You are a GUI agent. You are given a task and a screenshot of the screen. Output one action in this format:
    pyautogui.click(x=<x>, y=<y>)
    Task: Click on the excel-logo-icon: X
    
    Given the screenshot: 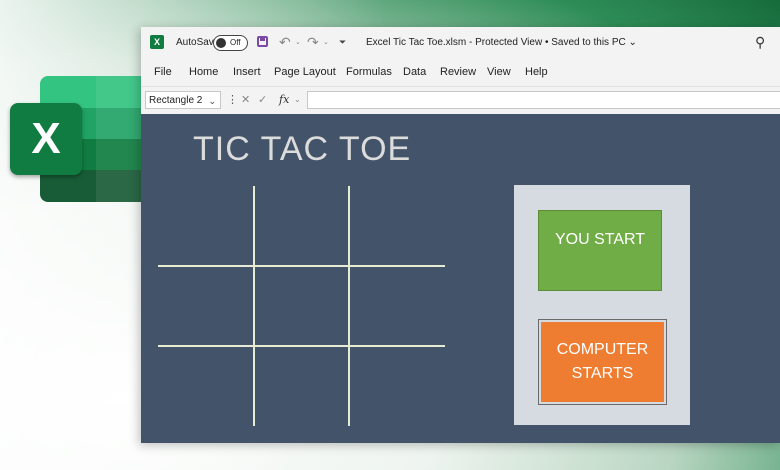 What is the action you would take?
    pyautogui.click(x=85, y=139)
    